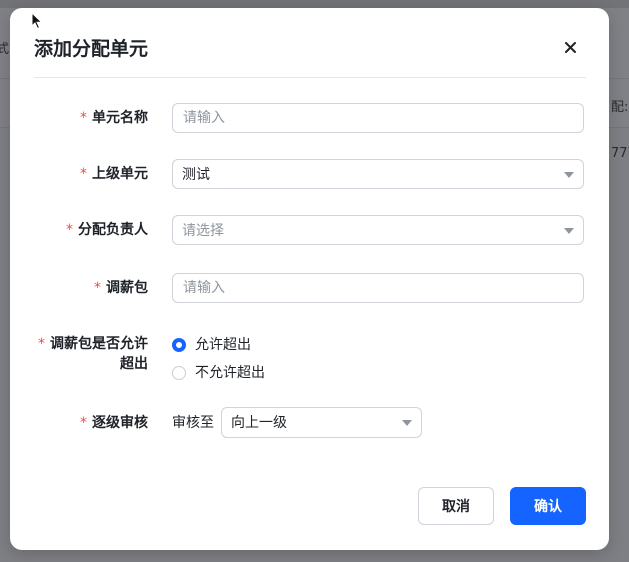 This screenshot has height=562, width=629. Describe the element at coordinates (179, 345) in the screenshot. I see `radio-checked-icon` at that location.